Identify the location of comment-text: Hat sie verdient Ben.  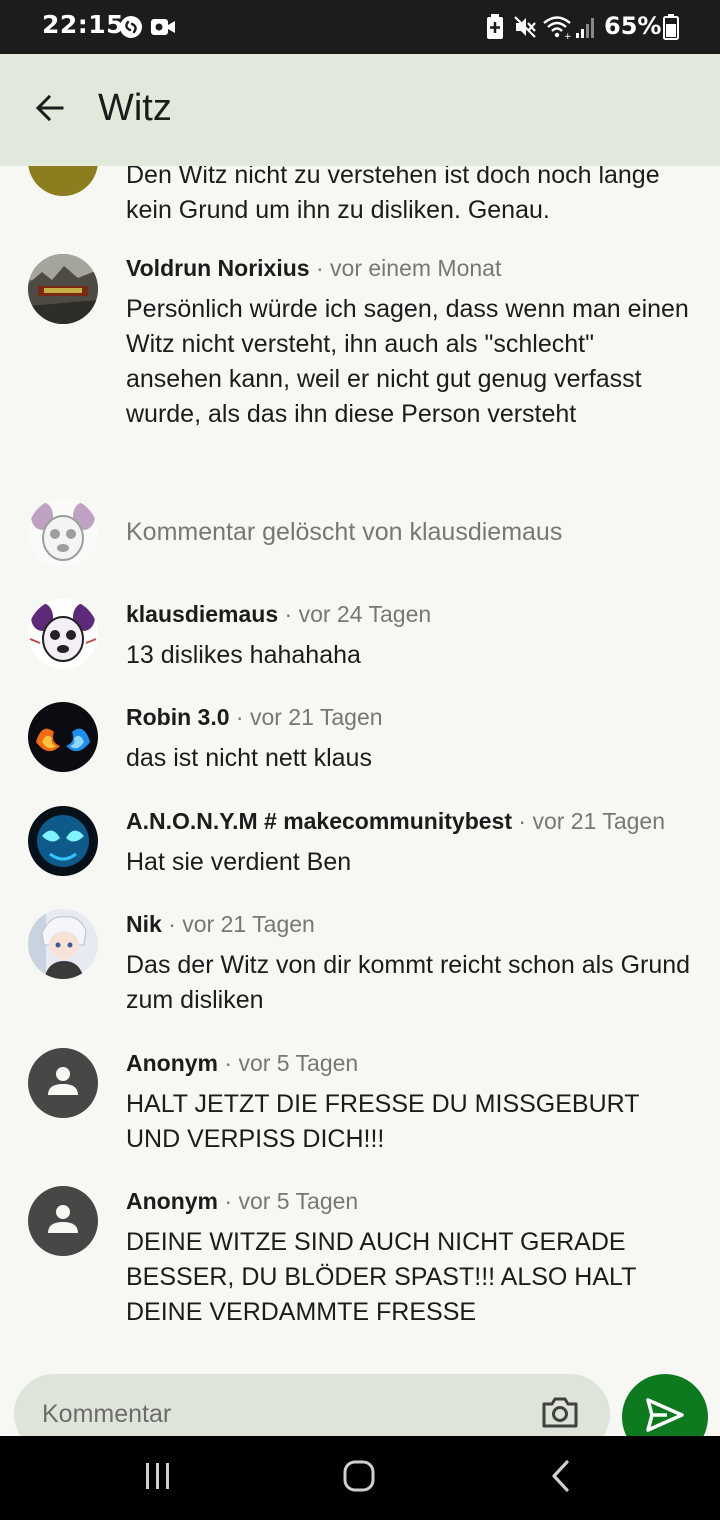
(239, 862).